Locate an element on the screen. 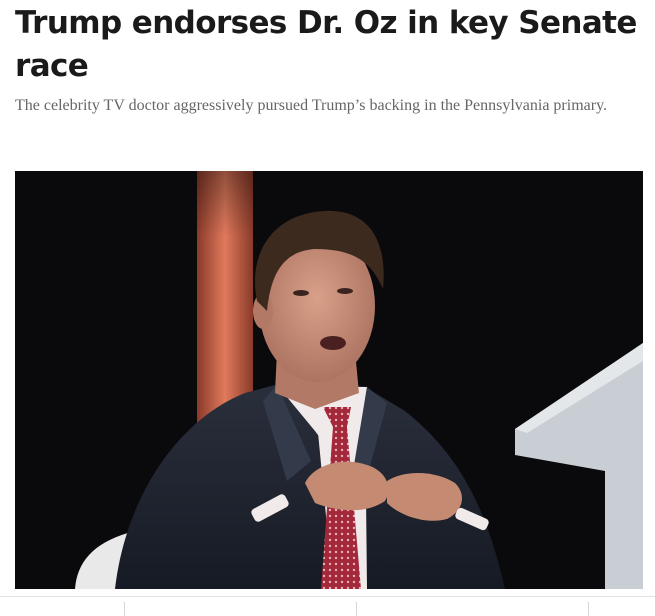  bottom-nav-bar is located at coordinates (327, 606).